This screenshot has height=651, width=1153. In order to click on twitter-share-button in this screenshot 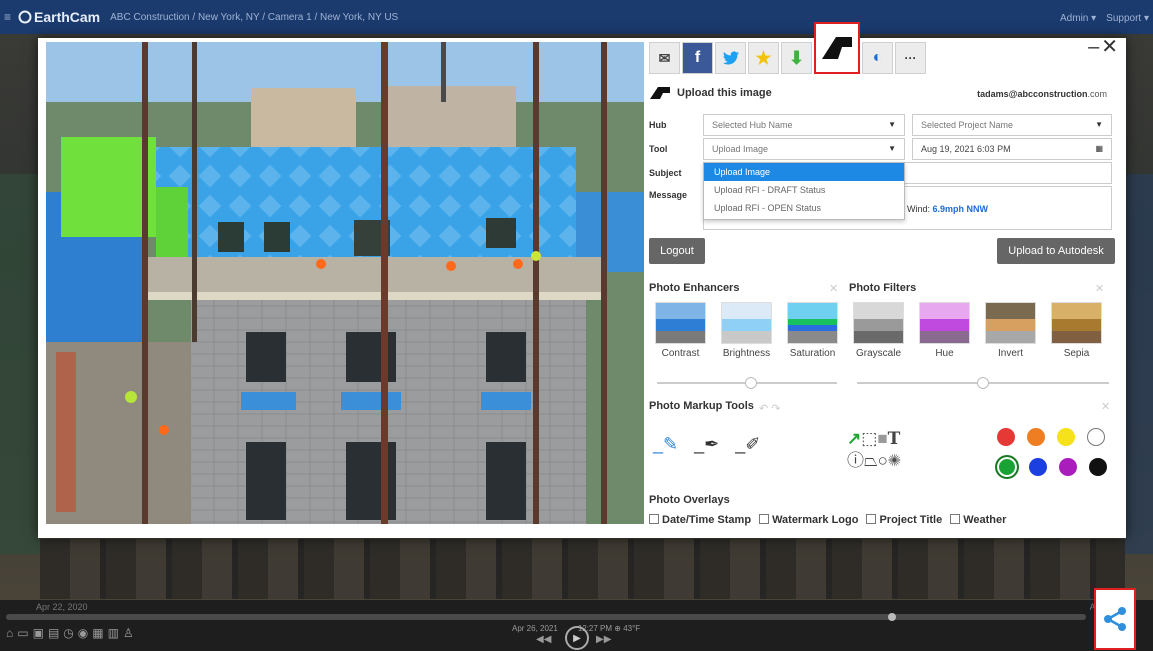, I will do `click(730, 58)`.